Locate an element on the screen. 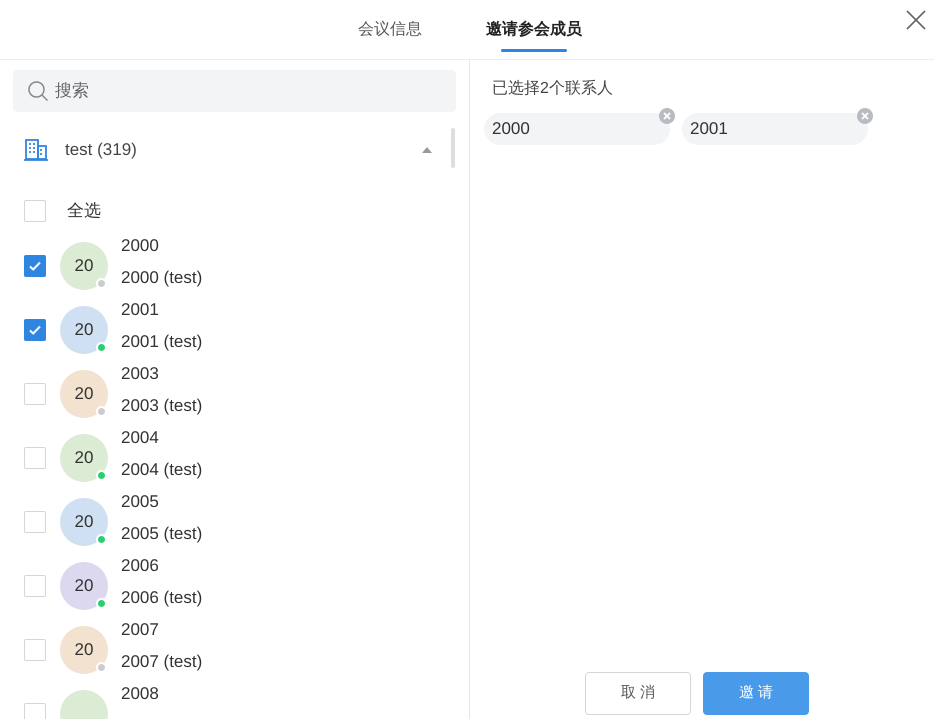 The height and width of the screenshot is (719, 934). selected-count: 已选择2个联系人 is located at coordinates (553, 88).